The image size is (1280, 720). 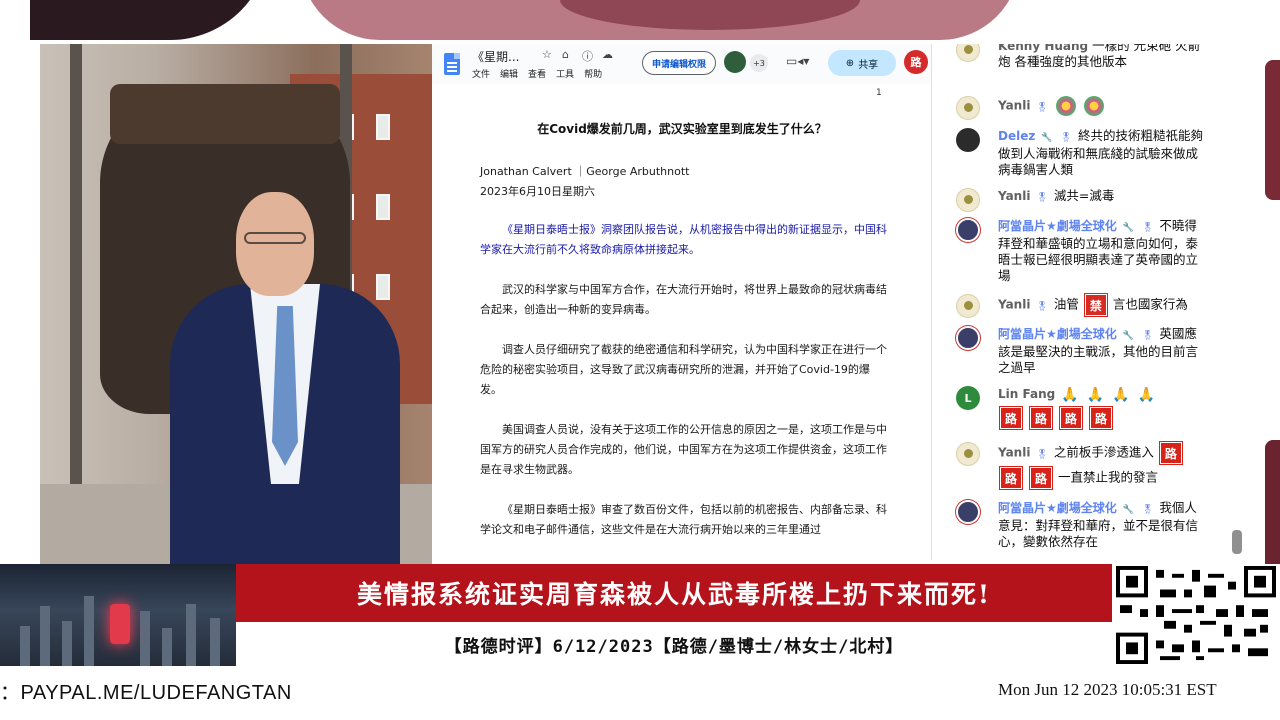 What do you see at coordinates (607, 54) in the screenshot?
I see `cloud-status-icon: ☁` at bounding box center [607, 54].